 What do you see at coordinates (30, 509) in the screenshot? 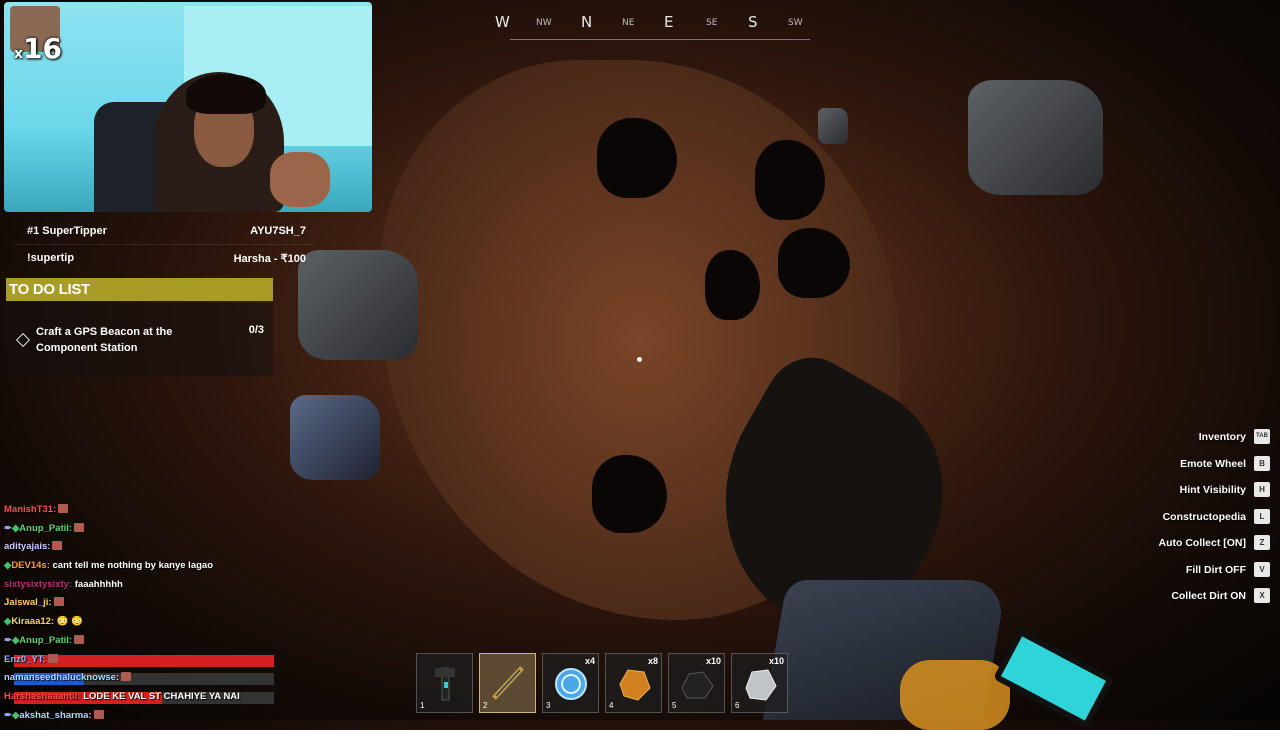
I see `chat-username: ManishT31:` at bounding box center [30, 509].